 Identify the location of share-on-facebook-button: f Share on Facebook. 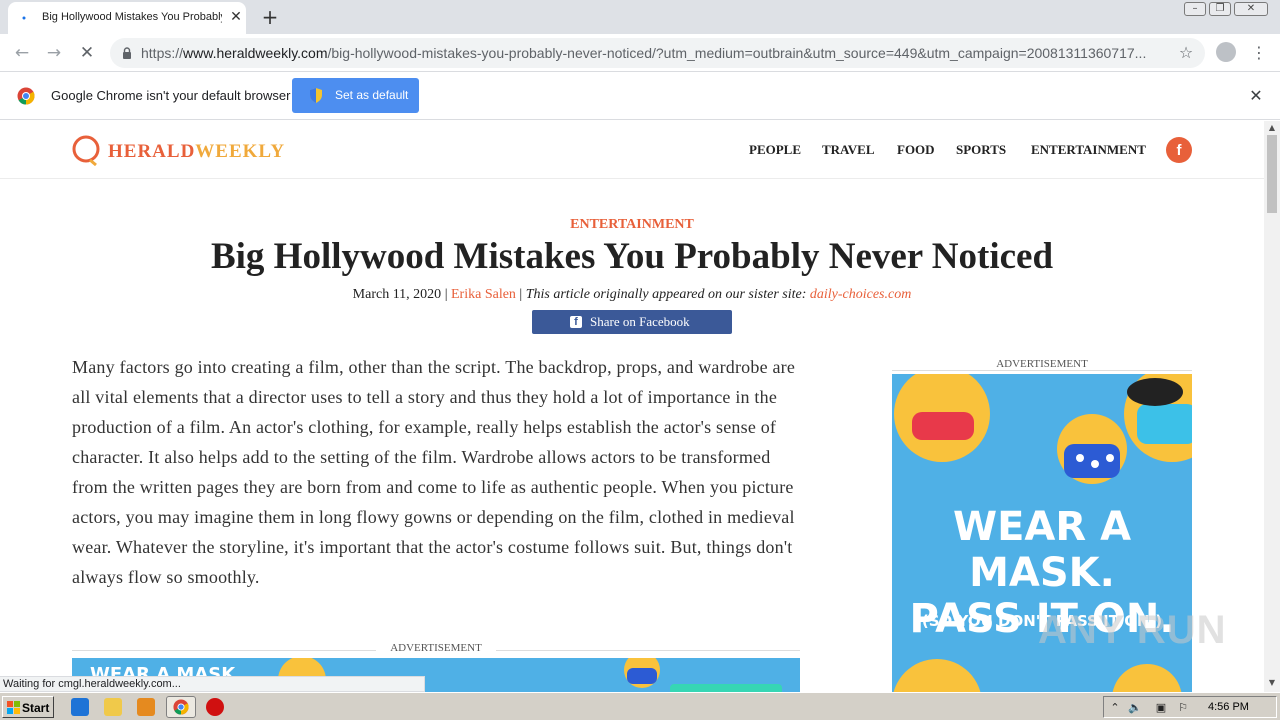
(632, 322).